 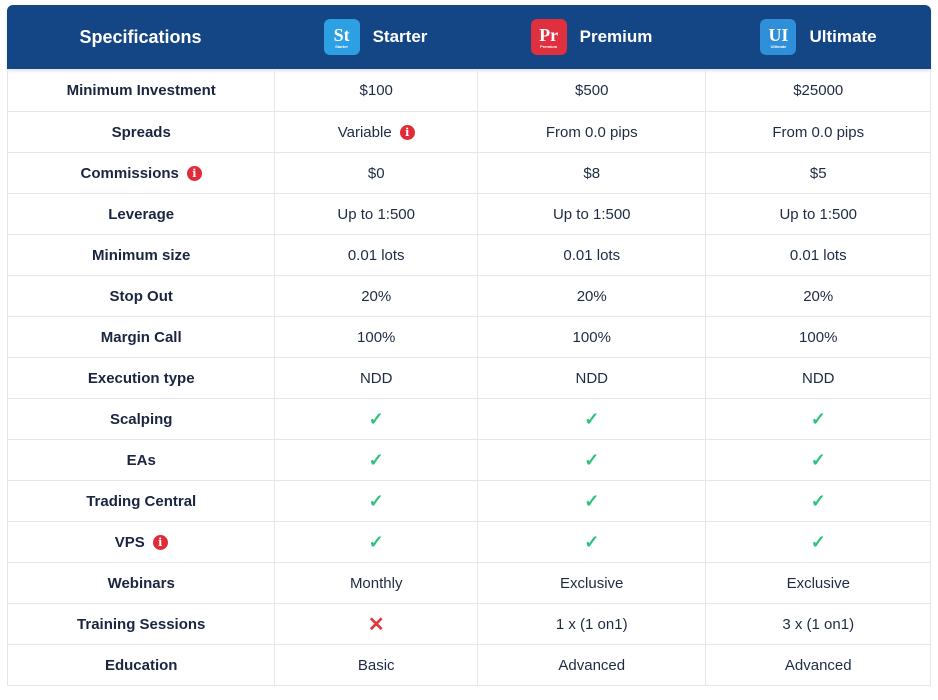 What do you see at coordinates (778, 34) in the screenshot?
I see `ultimate-logo-abbr: UI` at bounding box center [778, 34].